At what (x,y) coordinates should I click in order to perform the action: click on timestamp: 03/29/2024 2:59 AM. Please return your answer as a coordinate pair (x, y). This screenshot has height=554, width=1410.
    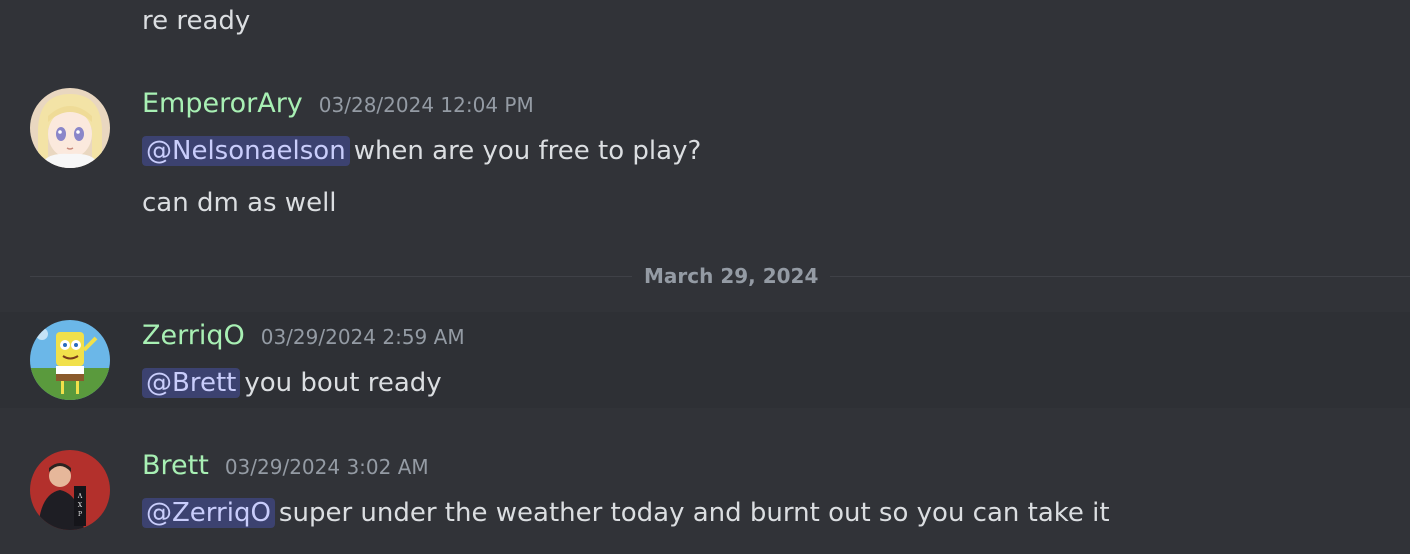
    Looking at the image, I should click on (363, 337).